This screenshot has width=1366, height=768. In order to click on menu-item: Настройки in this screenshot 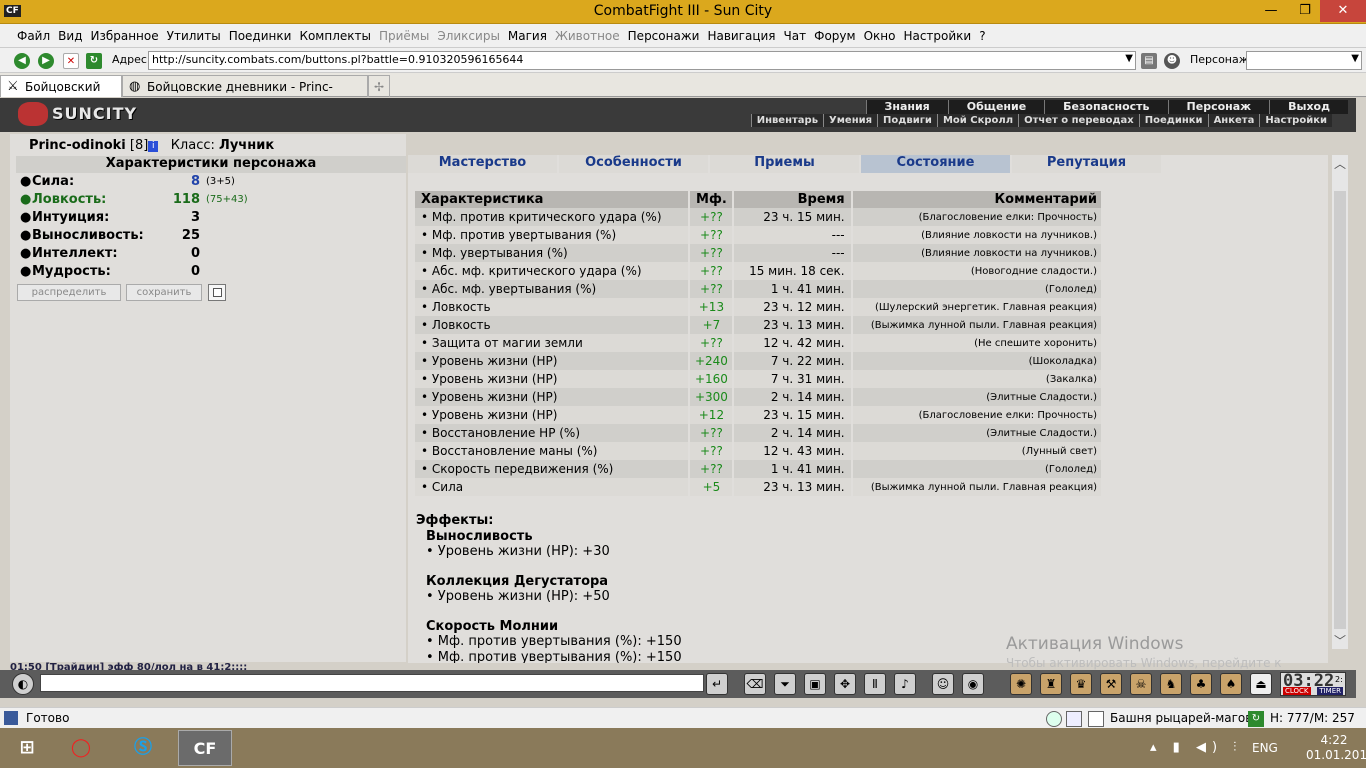, I will do `click(937, 36)`.